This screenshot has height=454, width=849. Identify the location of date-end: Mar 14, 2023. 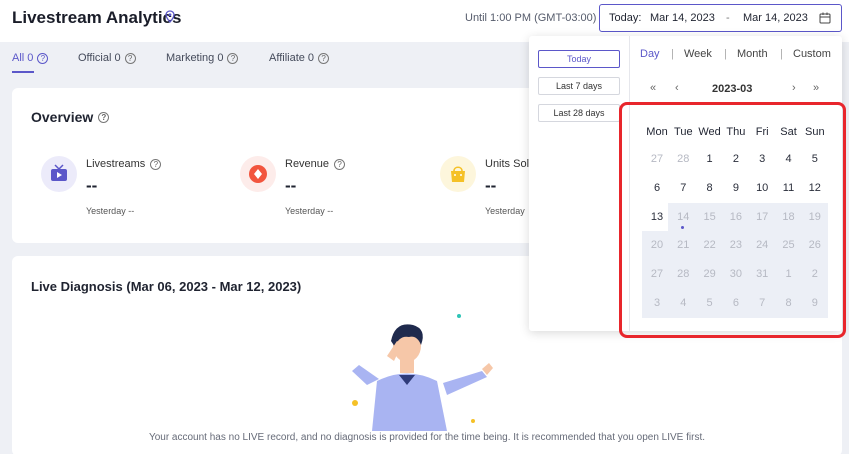
(775, 18).